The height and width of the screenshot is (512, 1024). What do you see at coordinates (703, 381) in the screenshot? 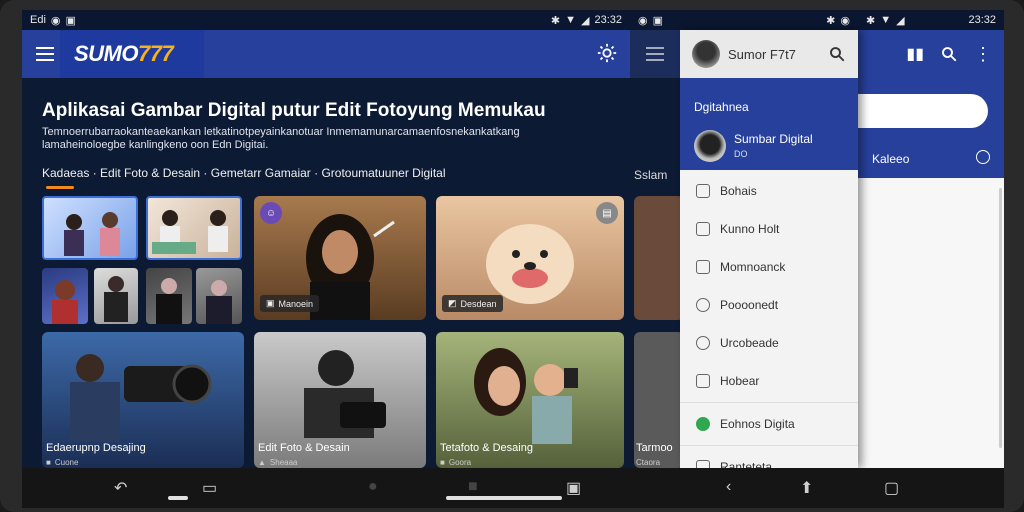
I see `document-icon` at bounding box center [703, 381].